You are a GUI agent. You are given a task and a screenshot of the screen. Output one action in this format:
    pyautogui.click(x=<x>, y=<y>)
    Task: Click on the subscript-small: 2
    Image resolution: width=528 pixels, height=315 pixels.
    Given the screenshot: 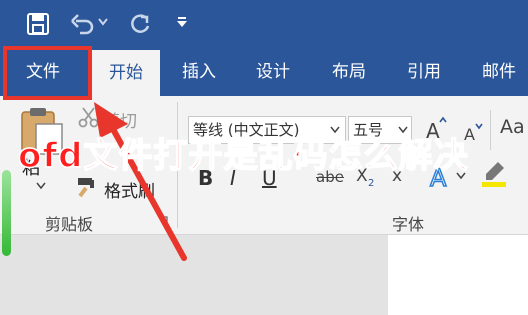 What is the action you would take?
    pyautogui.click(x=371, y=183)
    